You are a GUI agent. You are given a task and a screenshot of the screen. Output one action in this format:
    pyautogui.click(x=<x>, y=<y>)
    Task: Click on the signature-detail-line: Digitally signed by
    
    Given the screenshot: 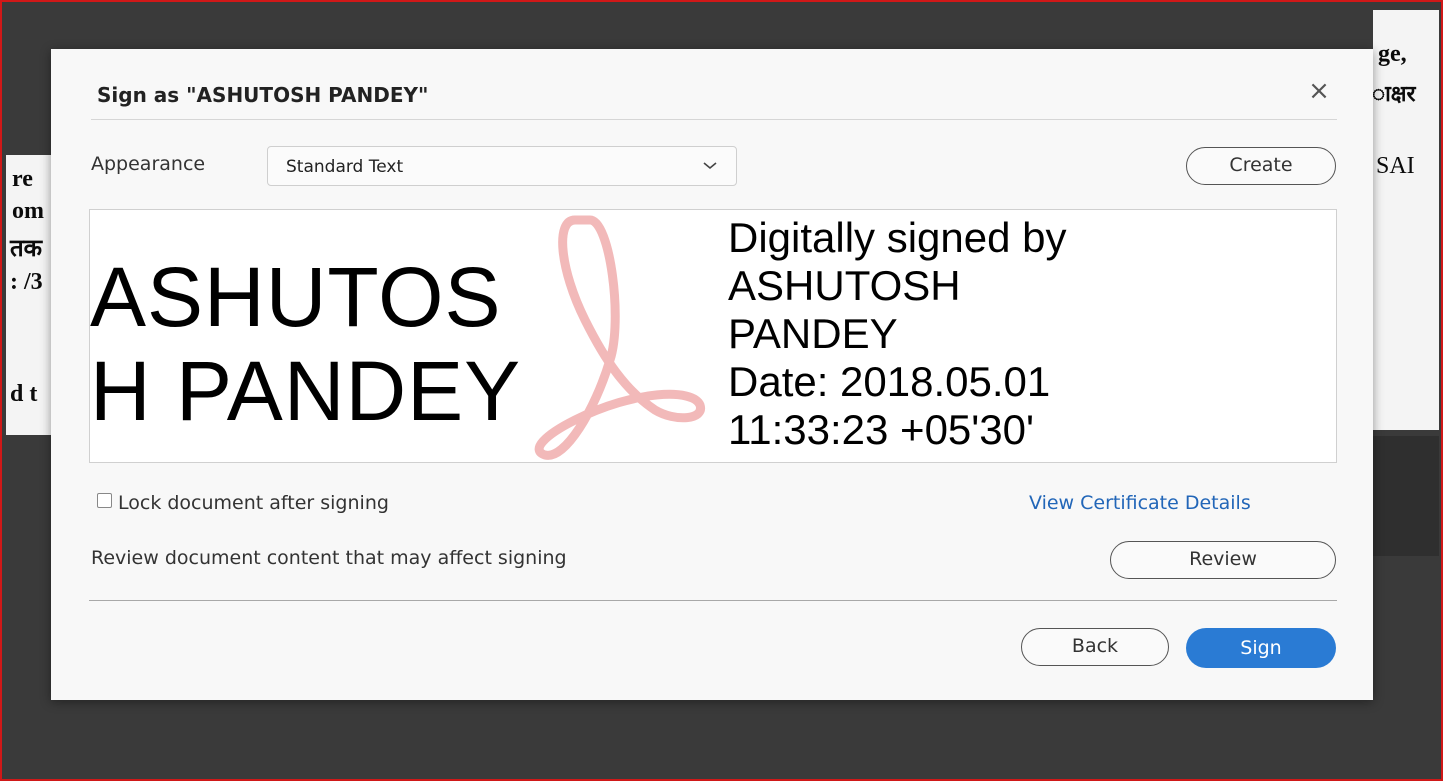 What is the action you would take?
    pyautogui.click(x=897, y=237)
    